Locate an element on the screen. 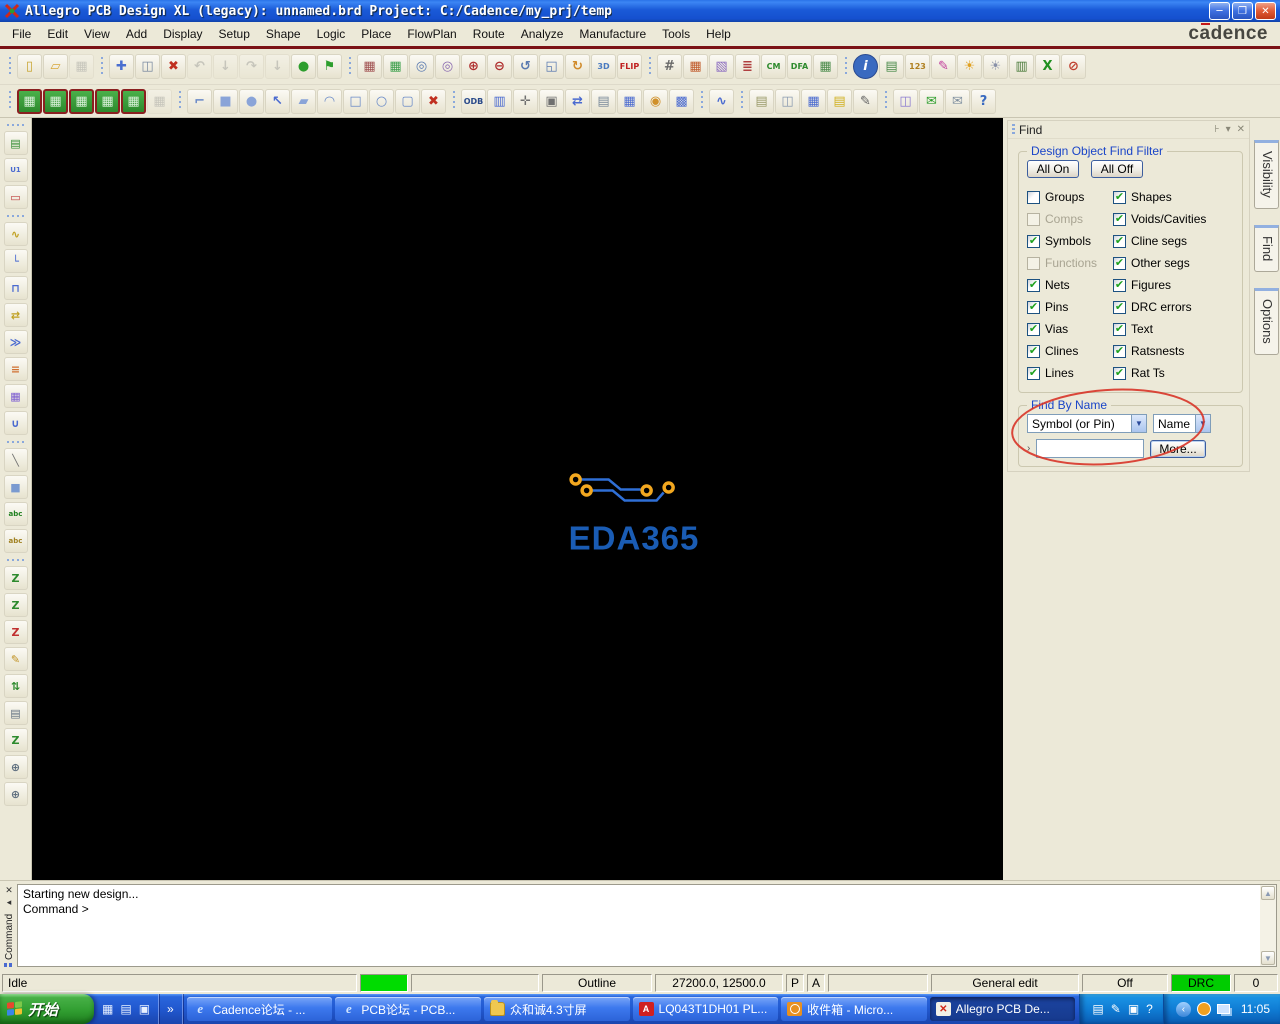 The width and height of the screenshot is (1280, 1024). padstack-icon: ▭ is located at coordinates (15, 197).